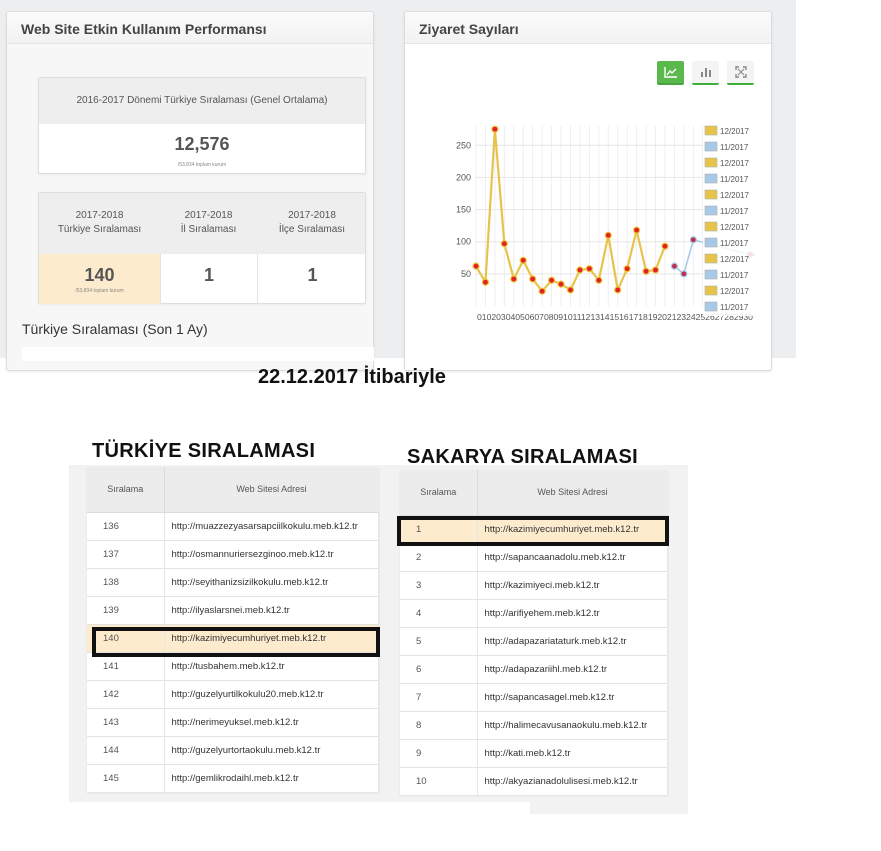 The width and height of the screenshot is (881, 851). Describe the element at coordinates (126, 525) in the screenshot. I see `rank-cell: 136` at that location.